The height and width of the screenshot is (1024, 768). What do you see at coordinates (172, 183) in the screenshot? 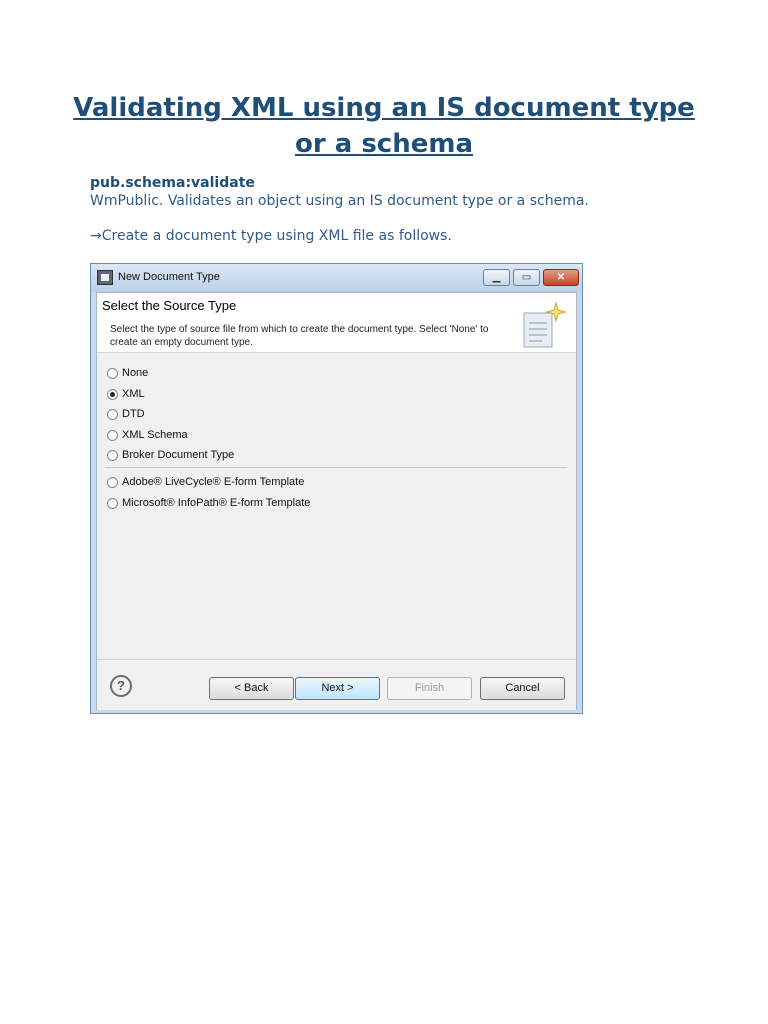
I see `api-name-heading: pub.schema:validate` at bounding box center [172, 183].